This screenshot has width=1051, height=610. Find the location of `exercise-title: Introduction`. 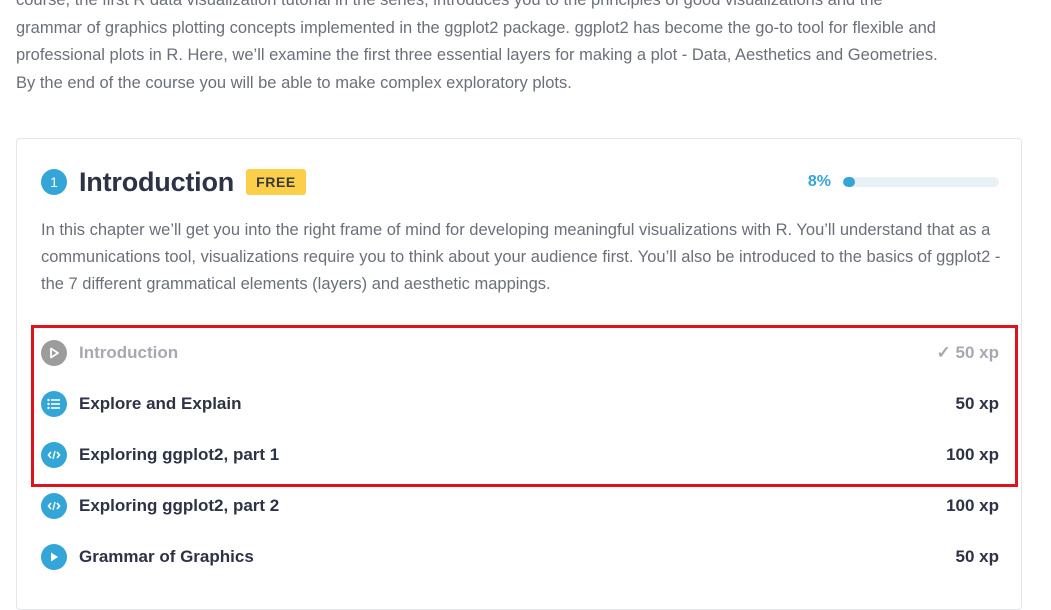

exercise-title: Introduction is located at coordinates (129, 352).